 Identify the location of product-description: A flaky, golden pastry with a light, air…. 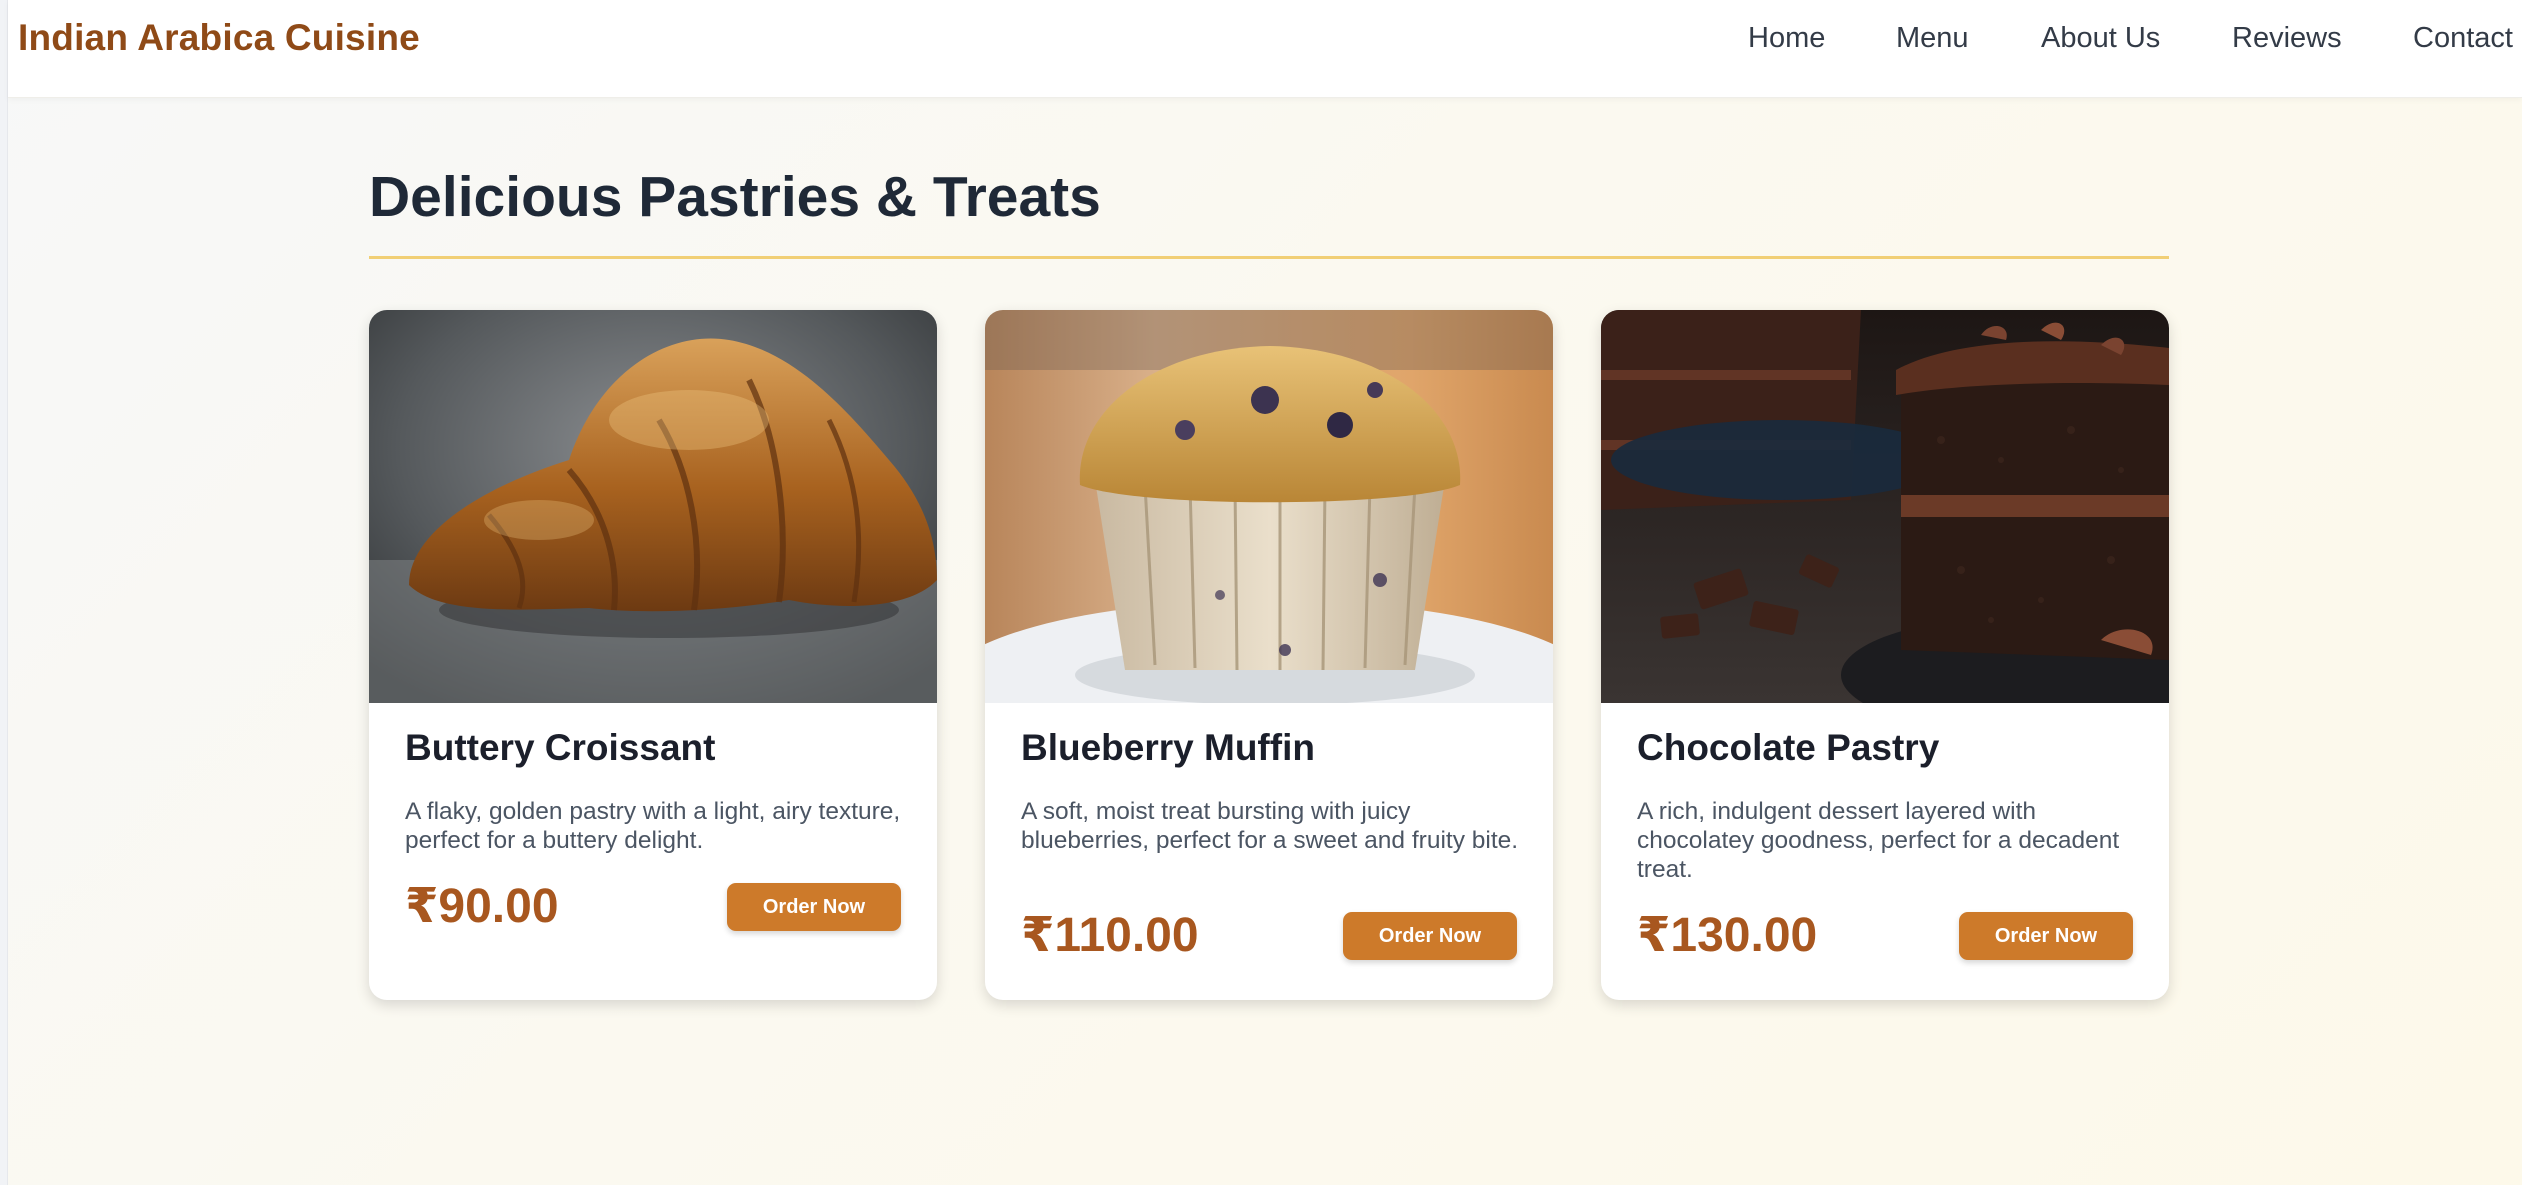
(653, 826).